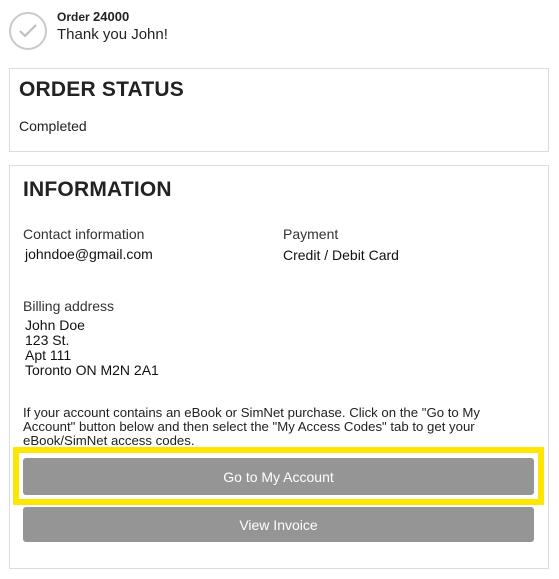 This screenshot has height=579, width=559. What do you see at coordinates (48, 355) in the screenshot?
I see `billing-address-line: Apt 111` at bounding box center [48, 355].